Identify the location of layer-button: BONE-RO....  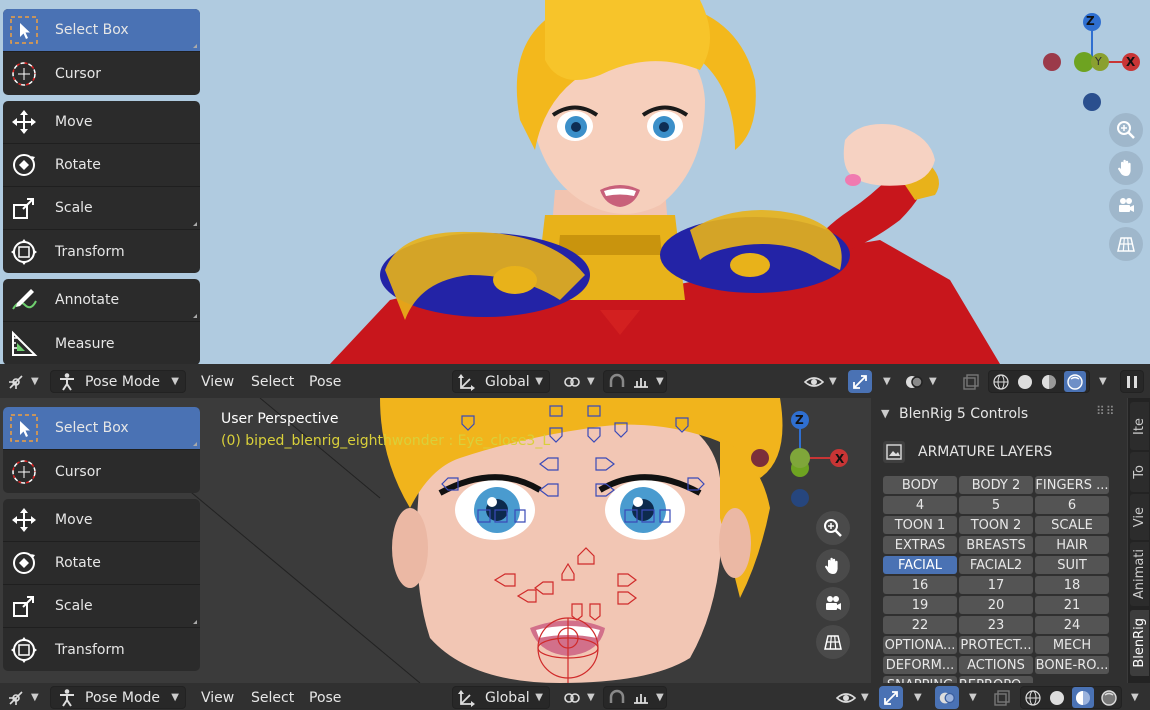
(1072, 665).